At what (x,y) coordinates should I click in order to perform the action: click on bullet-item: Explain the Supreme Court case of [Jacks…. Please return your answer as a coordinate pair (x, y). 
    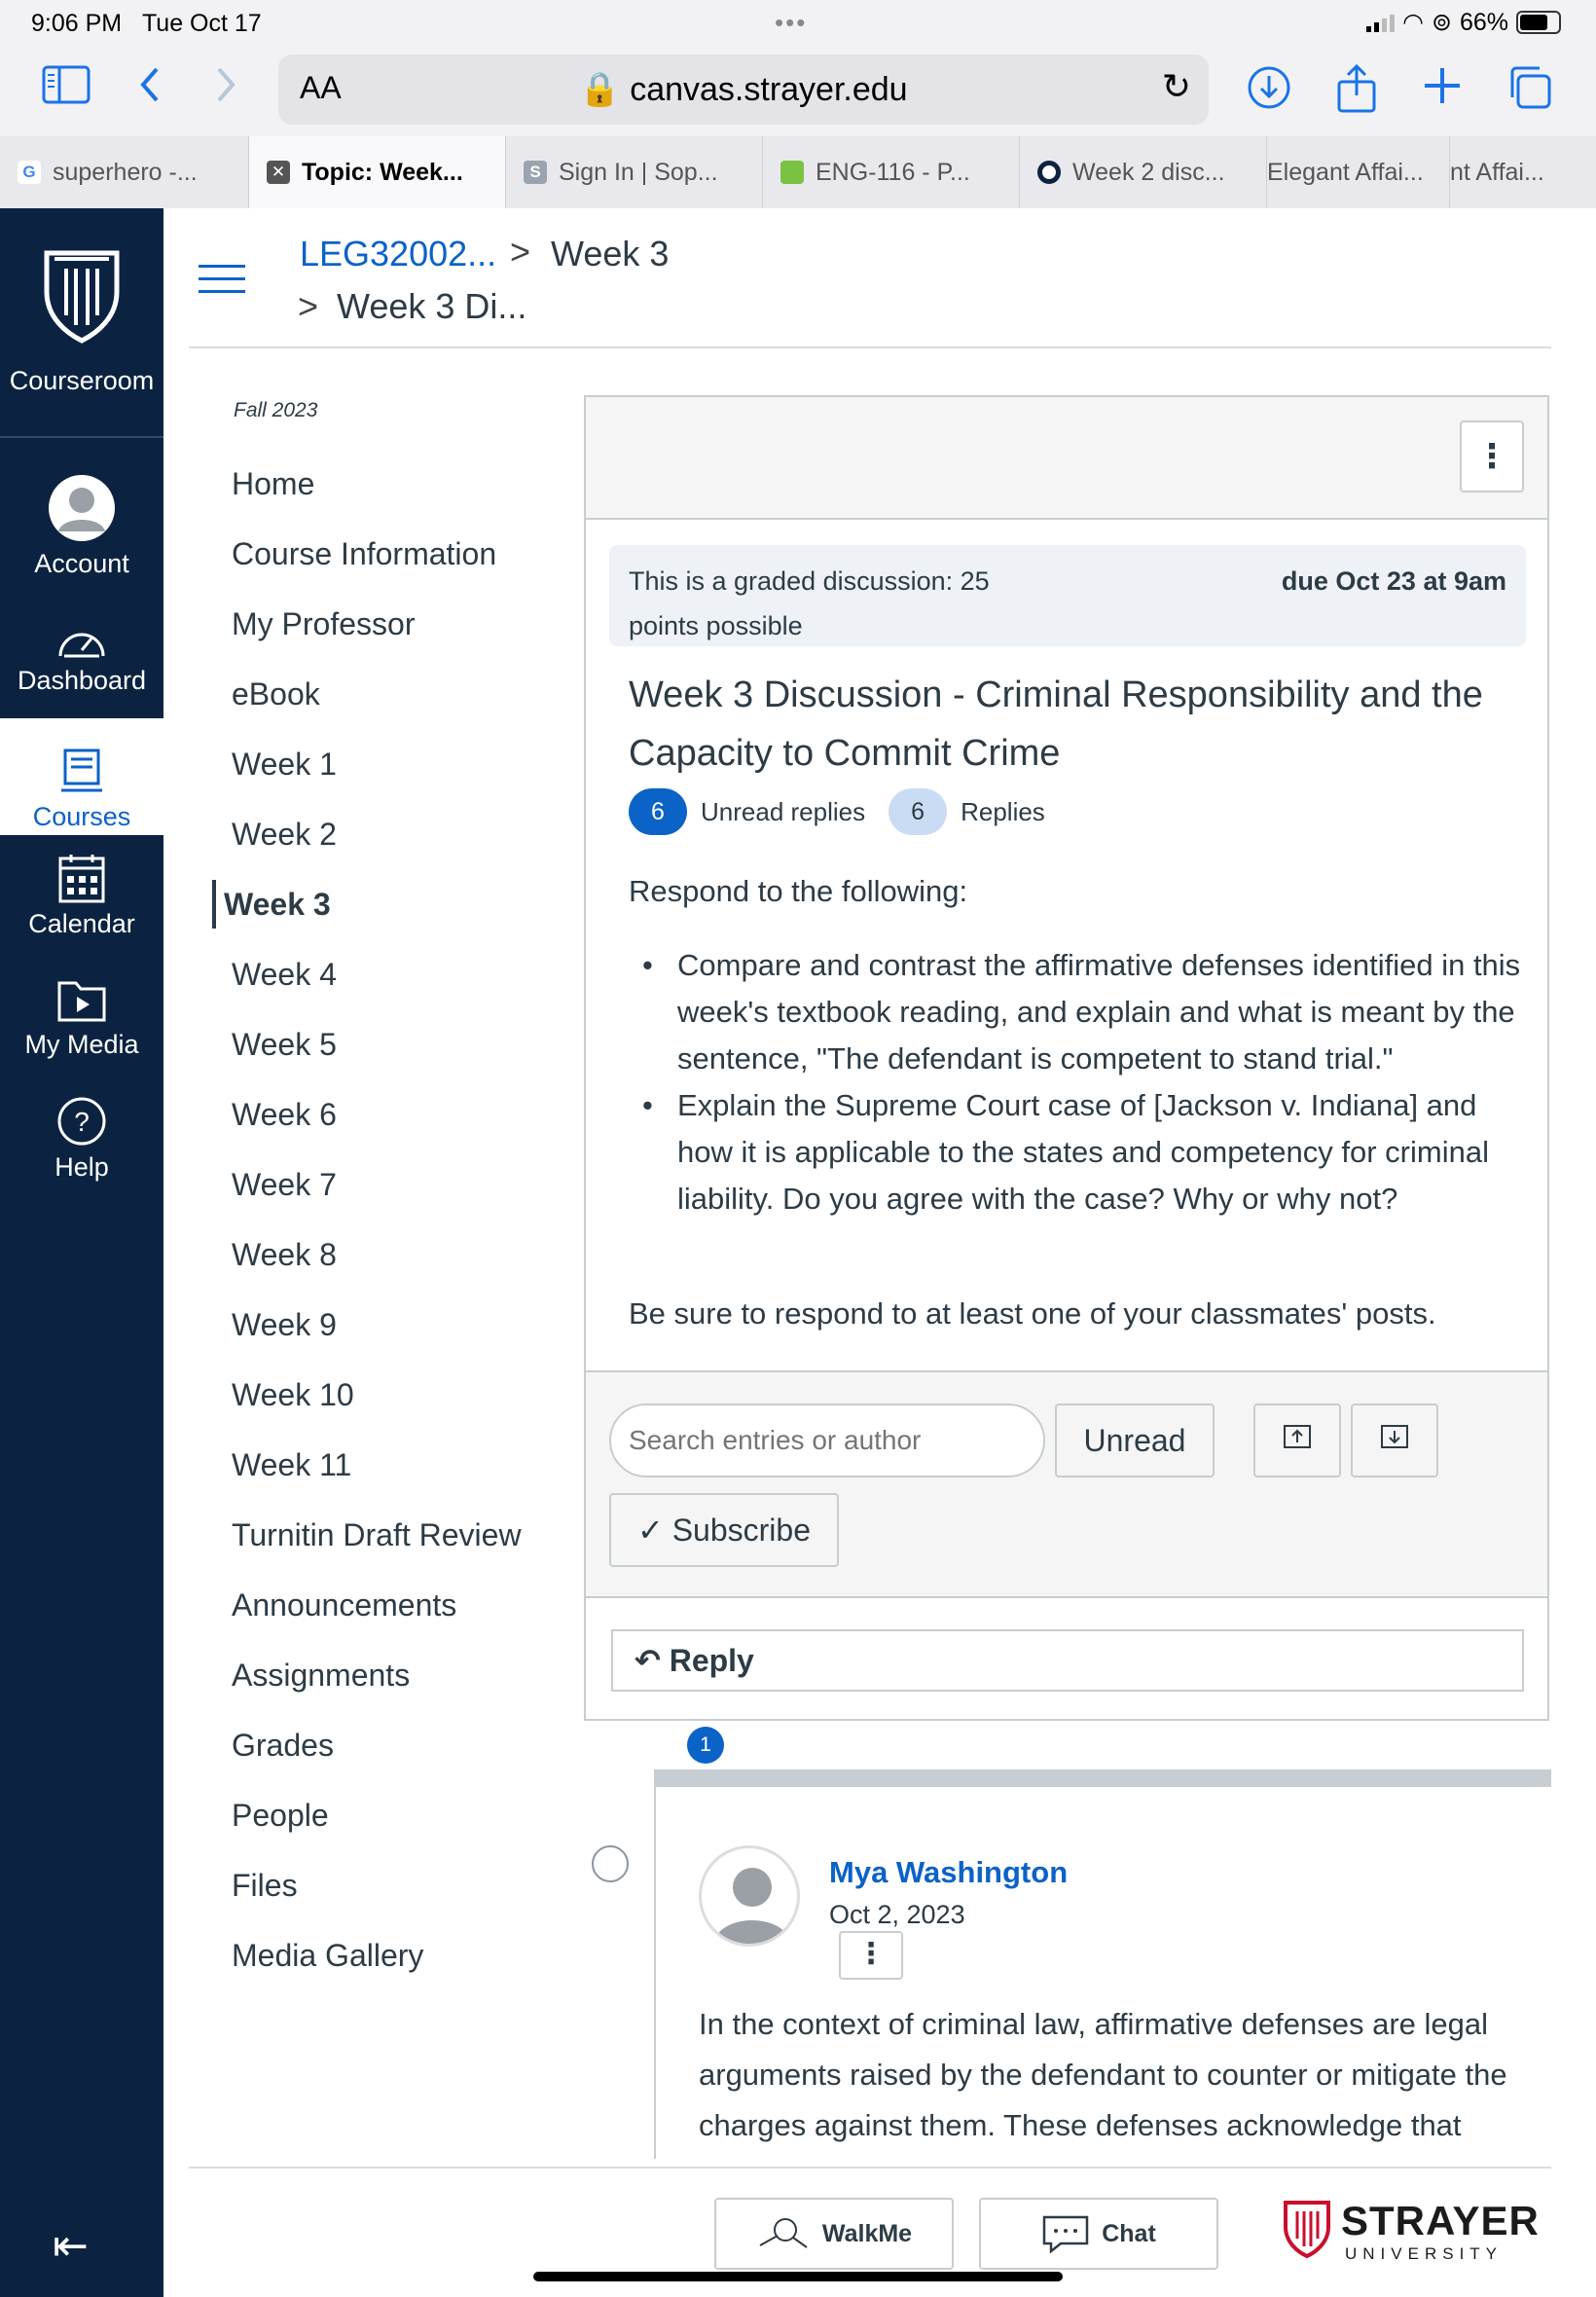
    Looking at the image, I should click on (1076, 1152).